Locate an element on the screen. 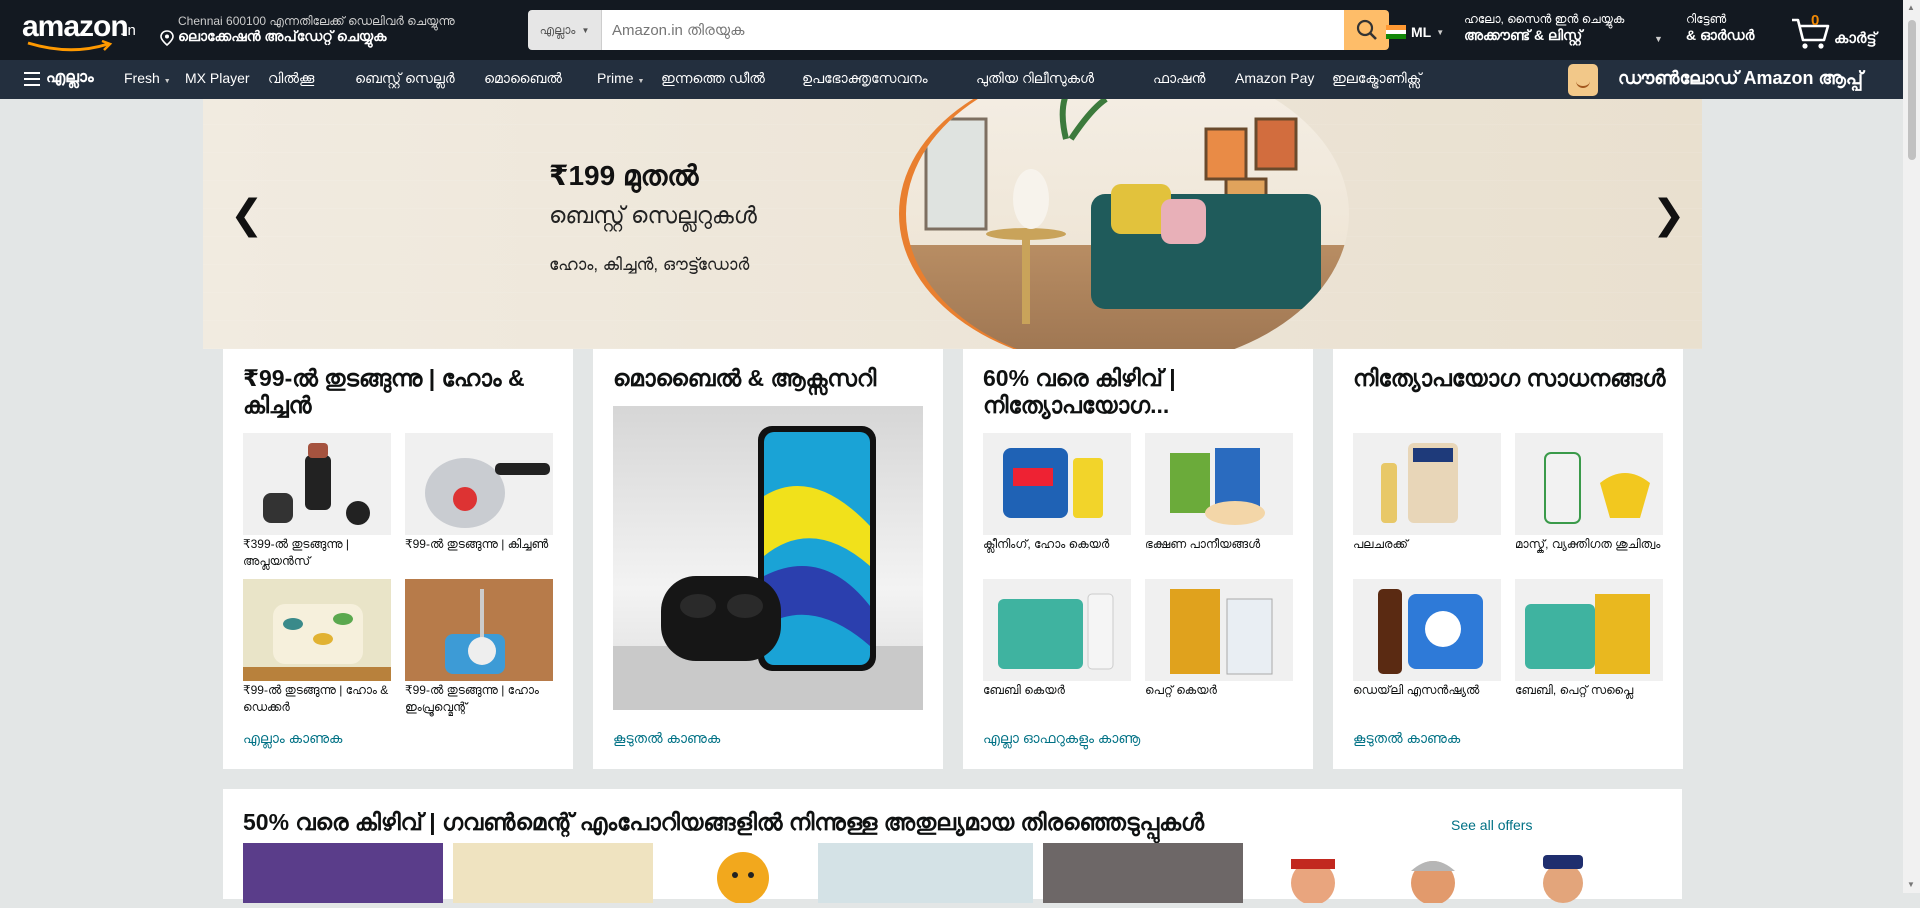  tile-baby-pet-supplies: ബേബി, പെറ്റ് സപ്ലൈ is located at coordinates (1589, 639).